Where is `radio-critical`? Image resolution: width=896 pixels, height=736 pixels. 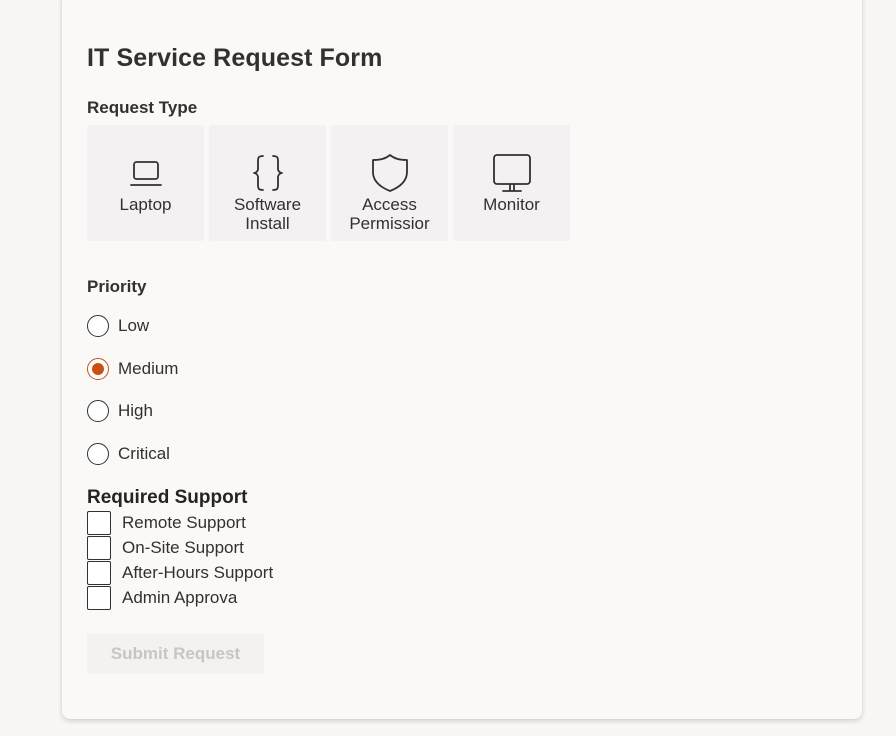 radio-critical is located at coordinates (98, 453).